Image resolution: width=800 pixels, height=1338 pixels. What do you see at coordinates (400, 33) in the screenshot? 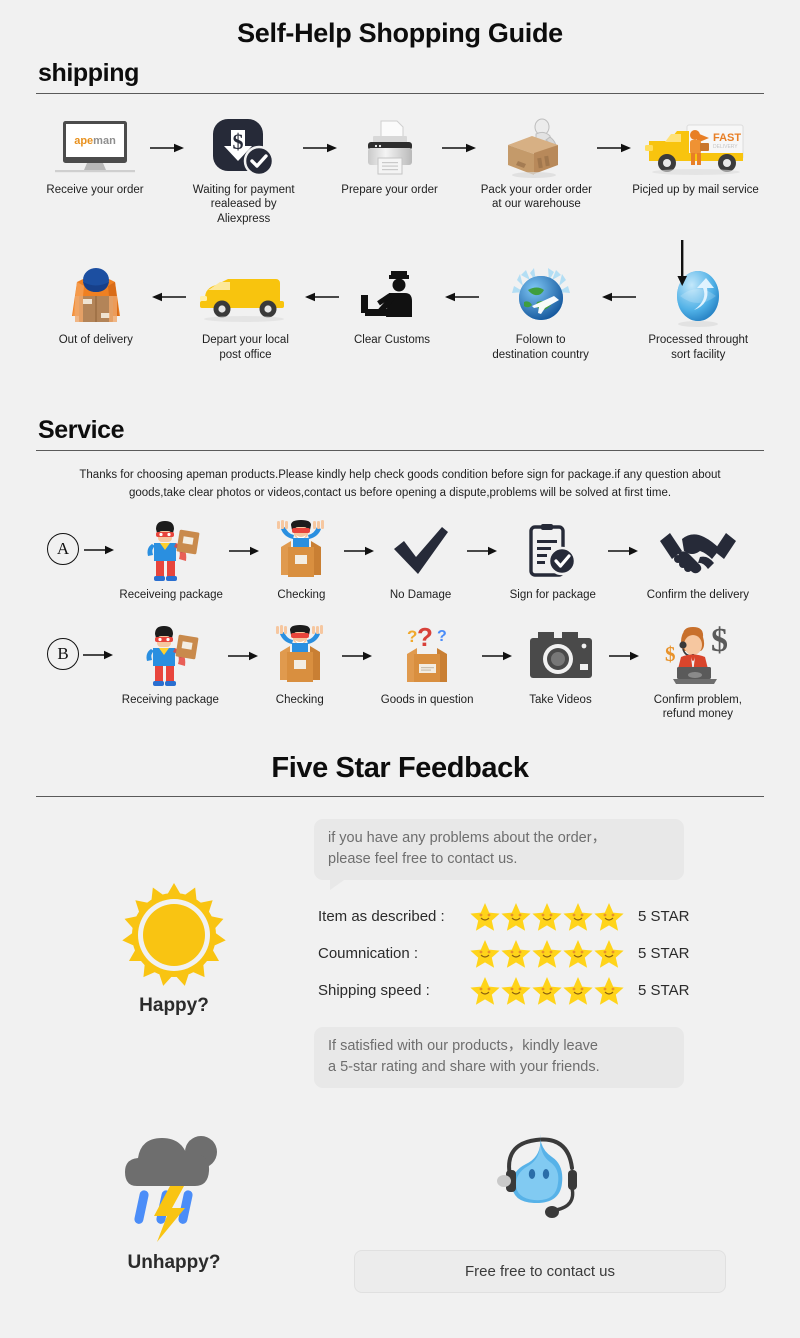
I see `page-title: Self-Help Shopping Guide` at bounding box center [400, 33].